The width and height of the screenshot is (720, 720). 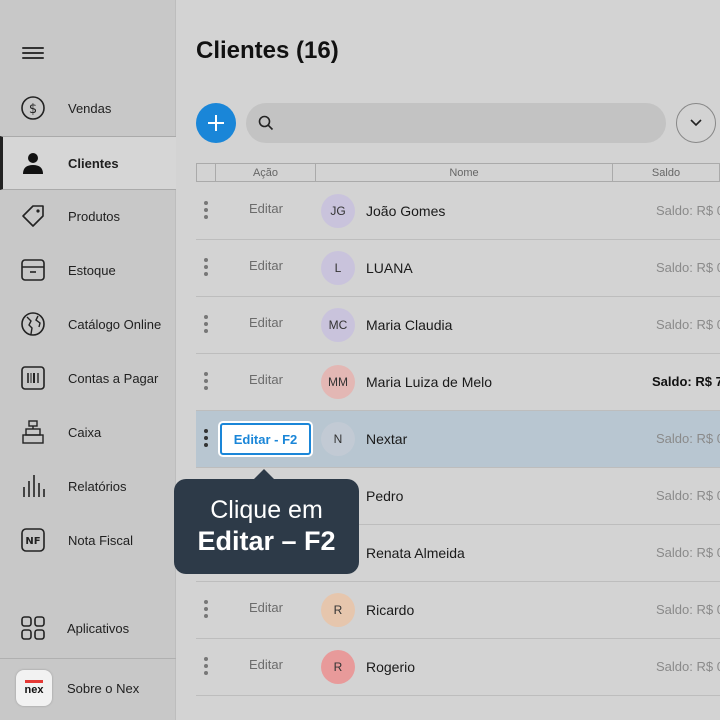 What do you see at coordinates (266, 123) in the screenshot?
I see `search-icon` at bounding box center [266, 123].